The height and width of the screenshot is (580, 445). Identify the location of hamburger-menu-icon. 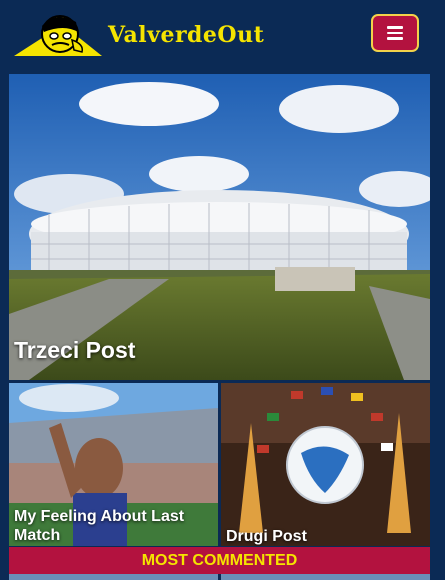
(395, 27).